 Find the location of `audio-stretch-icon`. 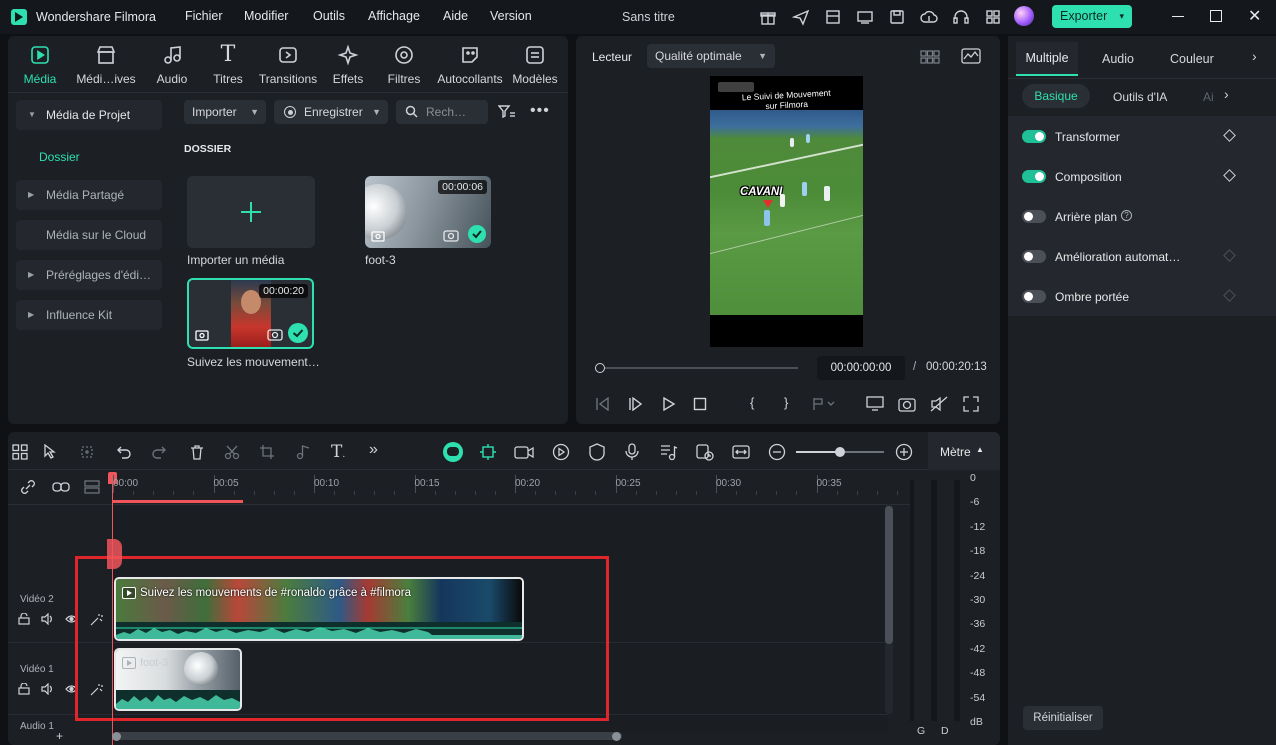

audio-stretch-icon is located at coordinates (303, 452).